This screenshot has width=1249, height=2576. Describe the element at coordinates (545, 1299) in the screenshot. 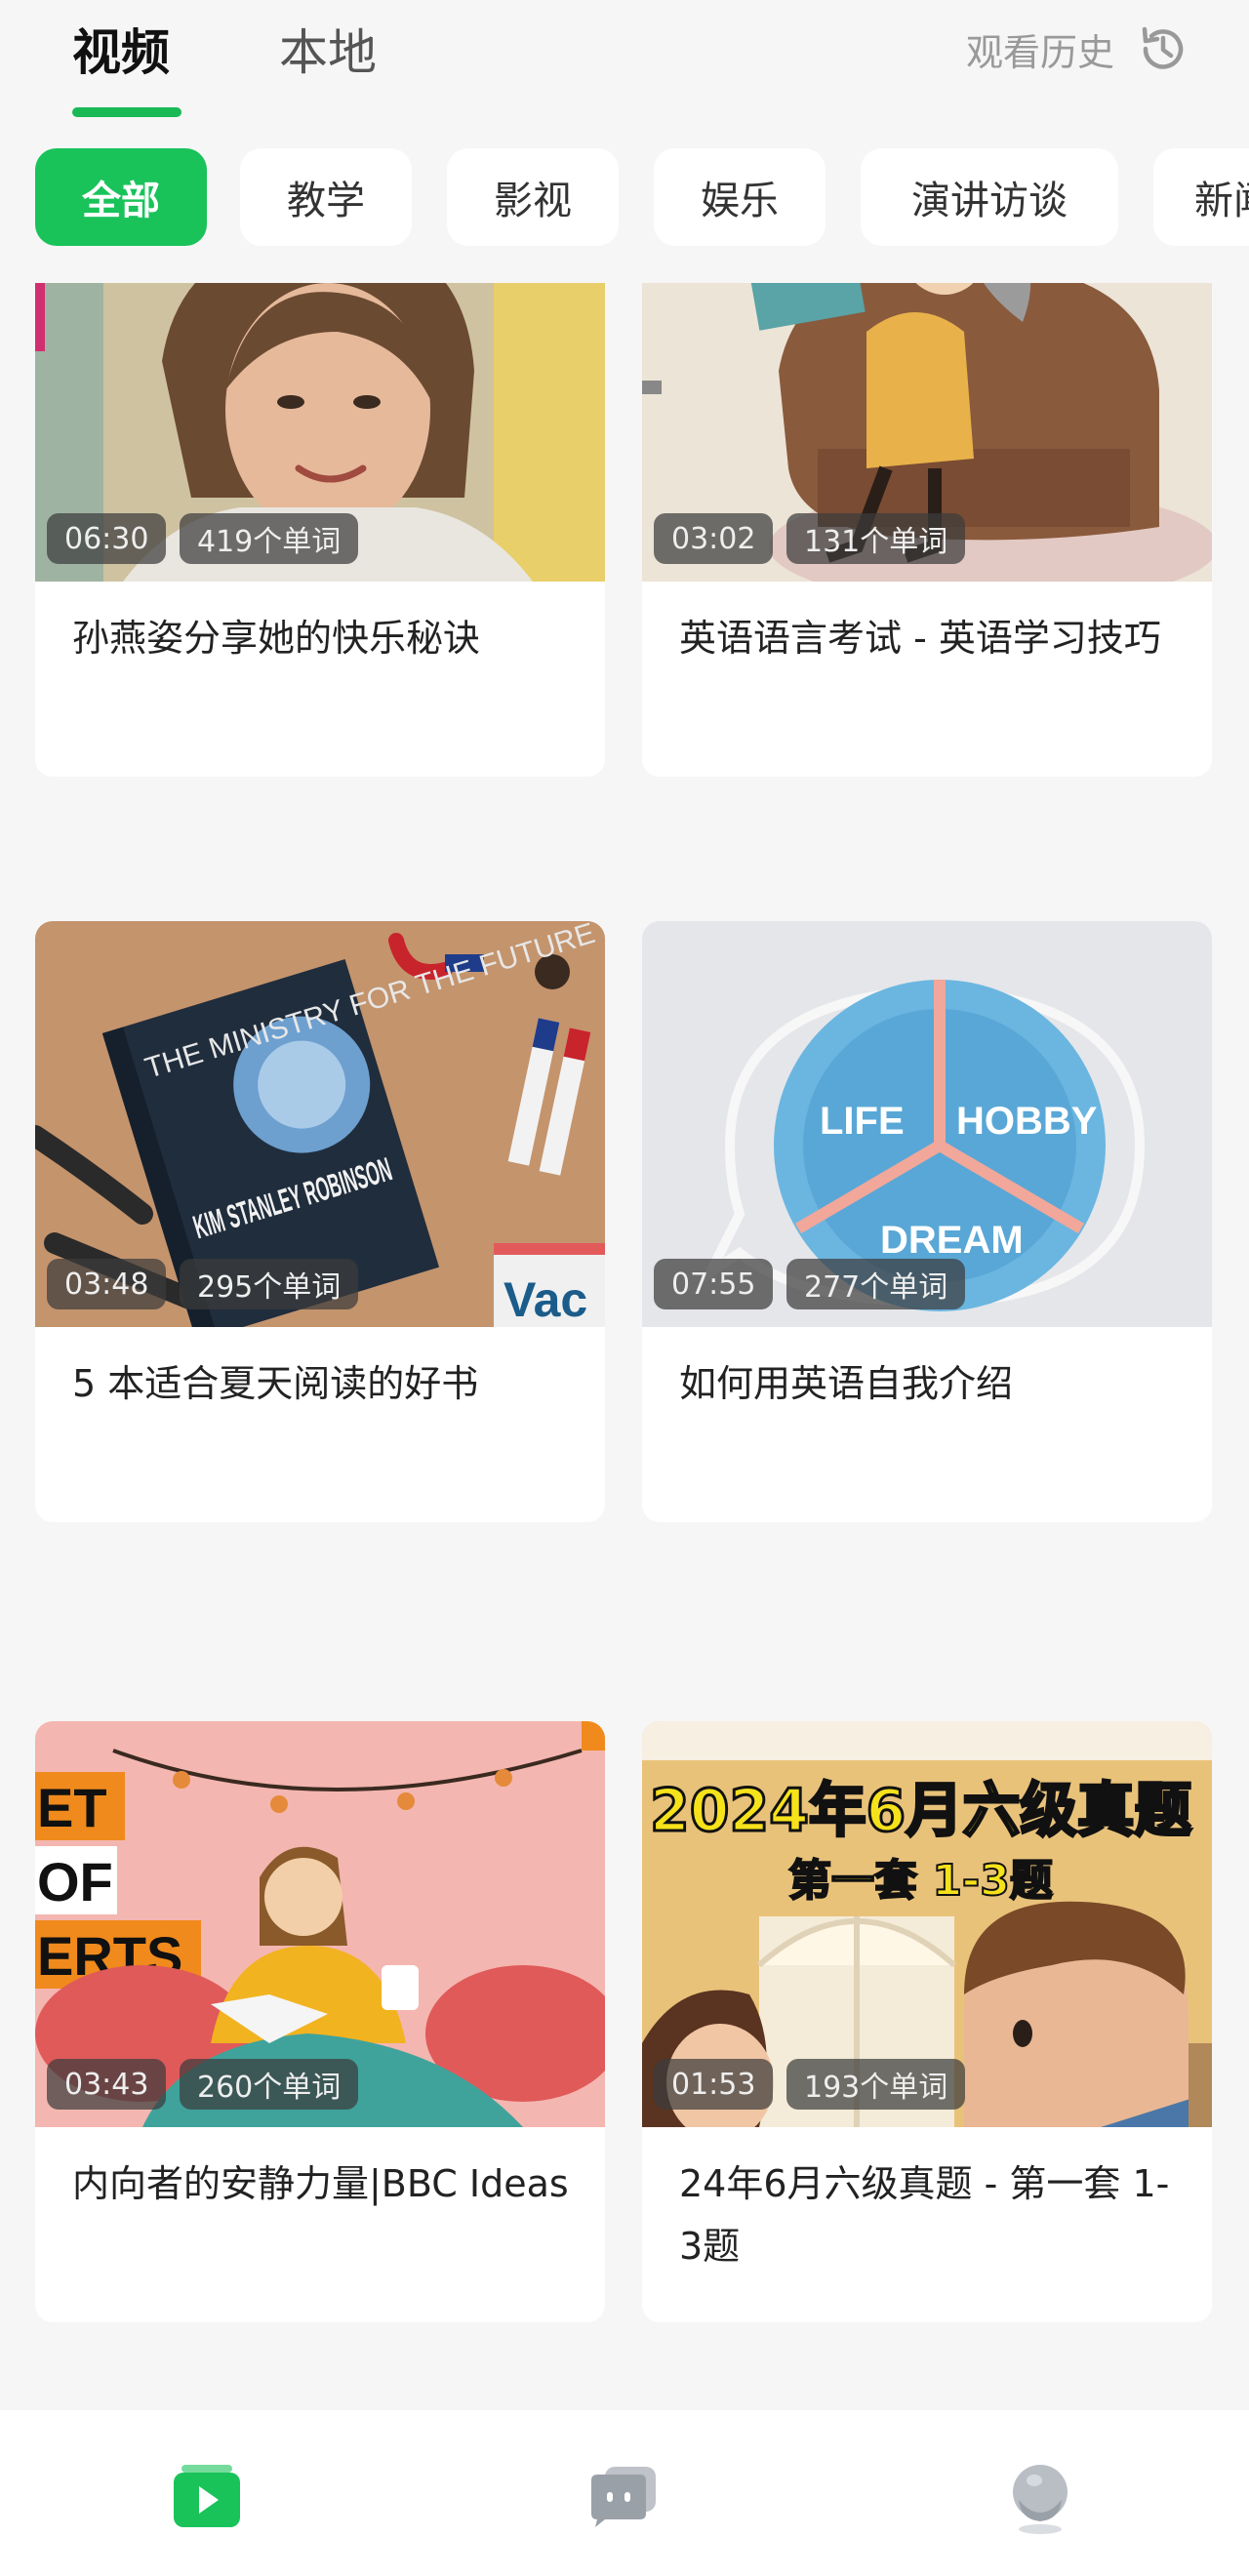

I see `side-book-text: Vac` at that location.